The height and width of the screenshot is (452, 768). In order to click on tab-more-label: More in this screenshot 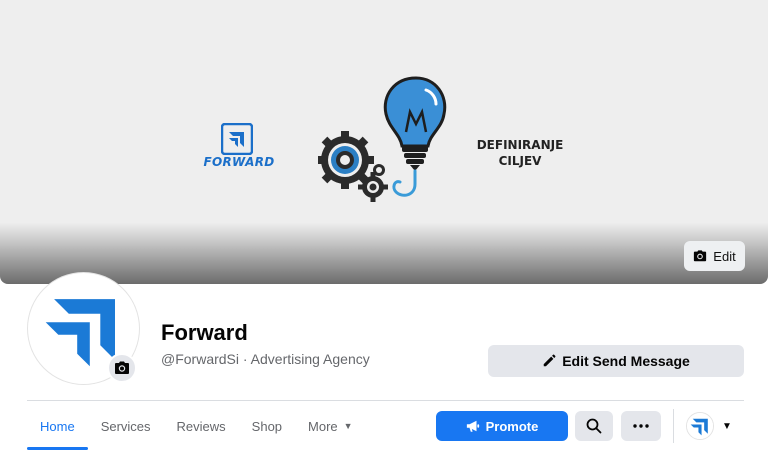, I will do `click(323, 426)`.